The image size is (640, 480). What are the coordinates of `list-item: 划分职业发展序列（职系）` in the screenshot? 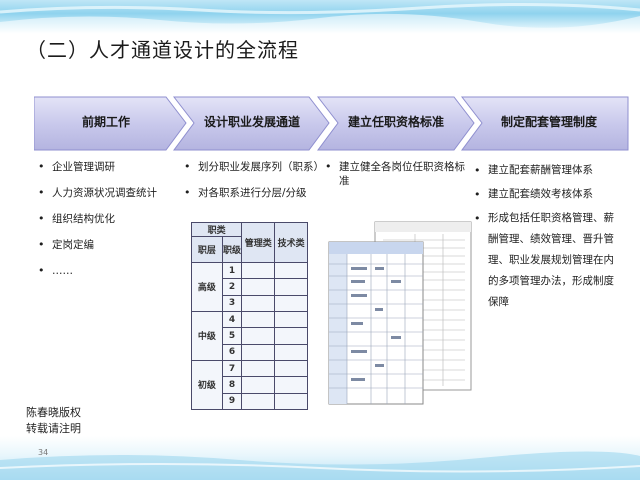 It's located at (259, 167).